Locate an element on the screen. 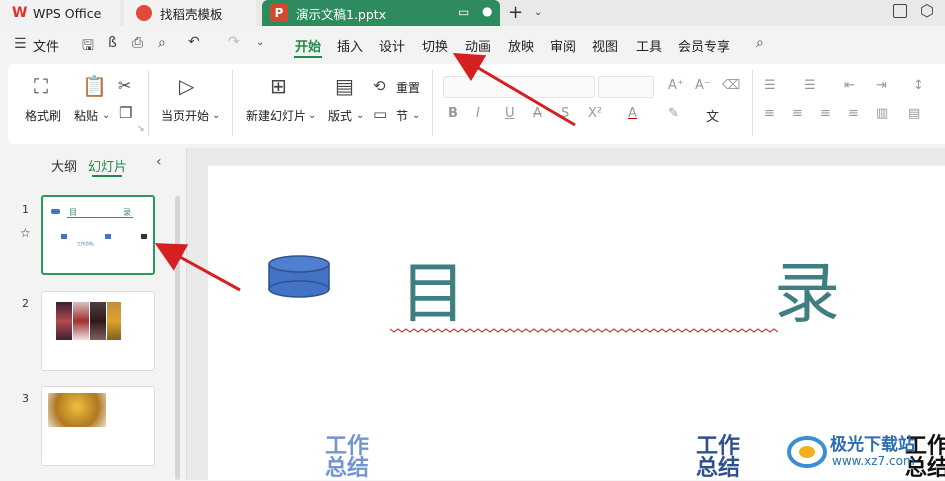  tab-outline: 大纲 is located at coordinates (64, 165).